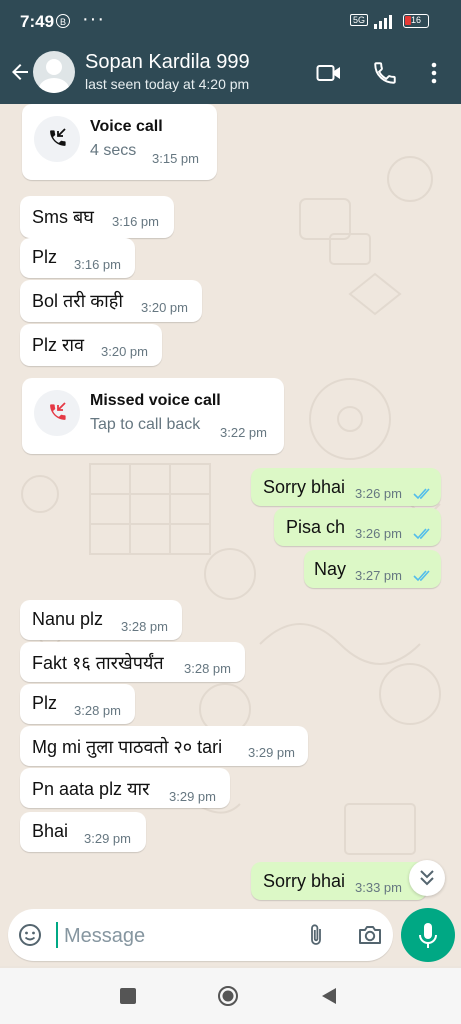 The image size is (461, 1024). I want to click on message-bubble-incoming: Plz 3:28 pm, so click(77, 704).